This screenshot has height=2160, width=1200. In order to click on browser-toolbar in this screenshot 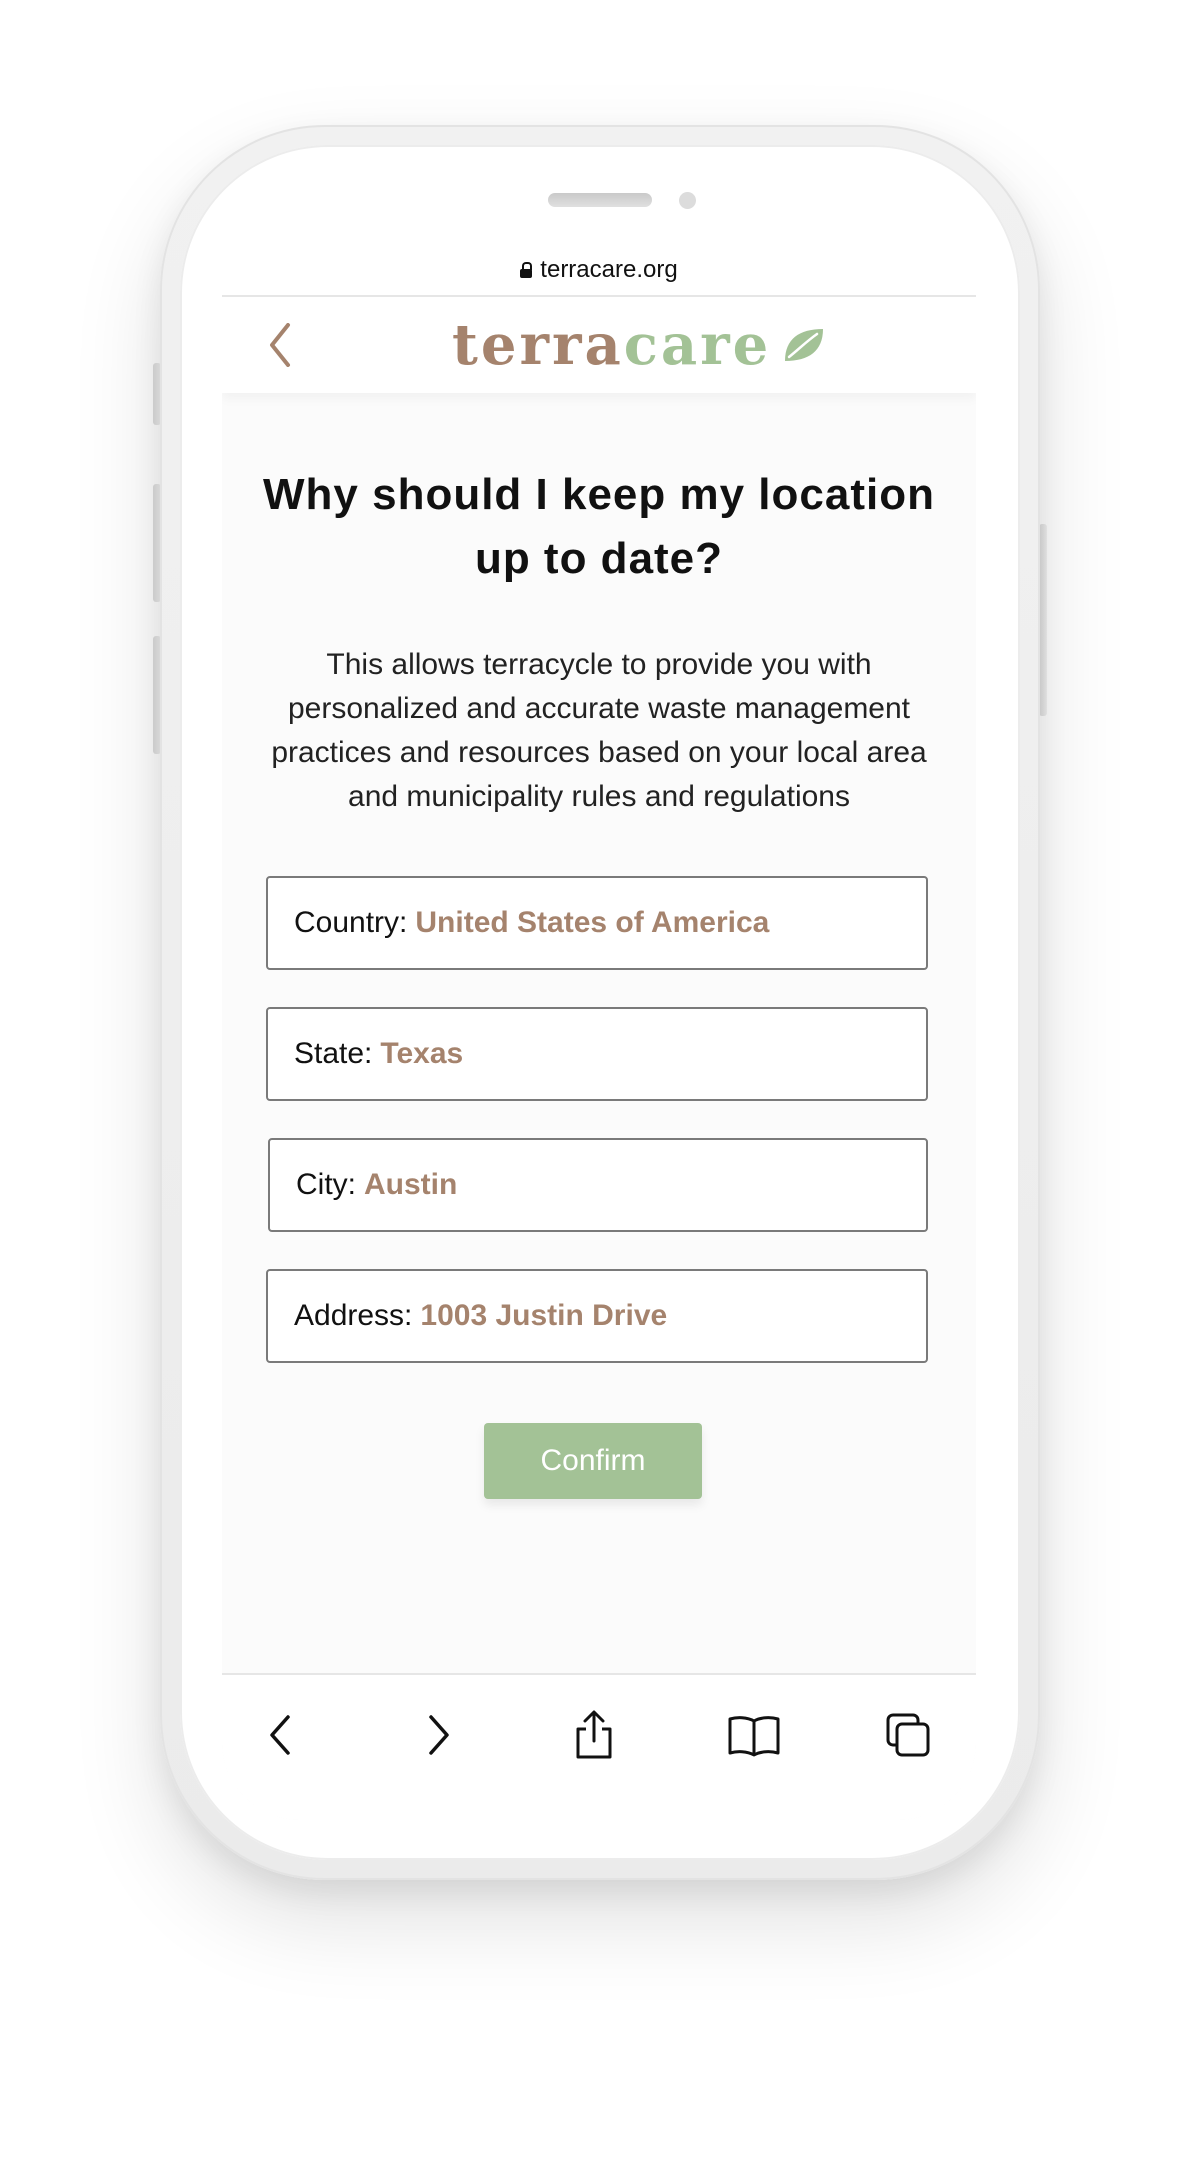, I will do `click(599, 1746)`.